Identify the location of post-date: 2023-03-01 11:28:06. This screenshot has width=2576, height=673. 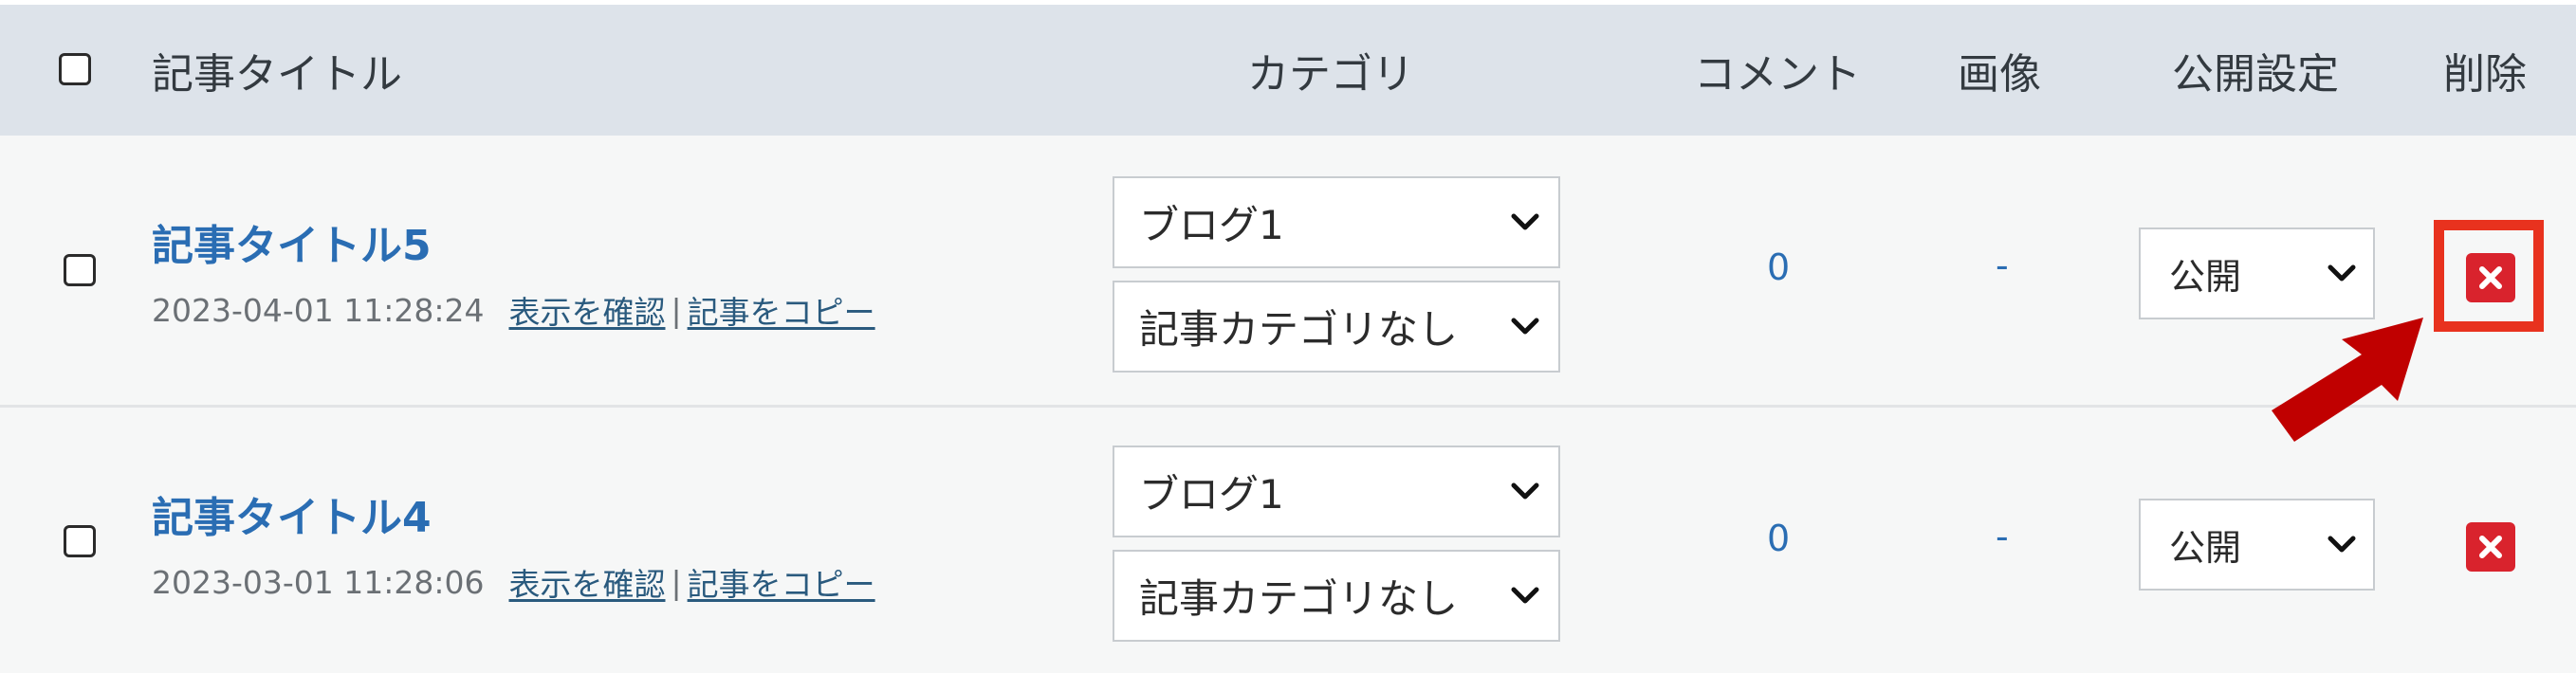
(318, 582).